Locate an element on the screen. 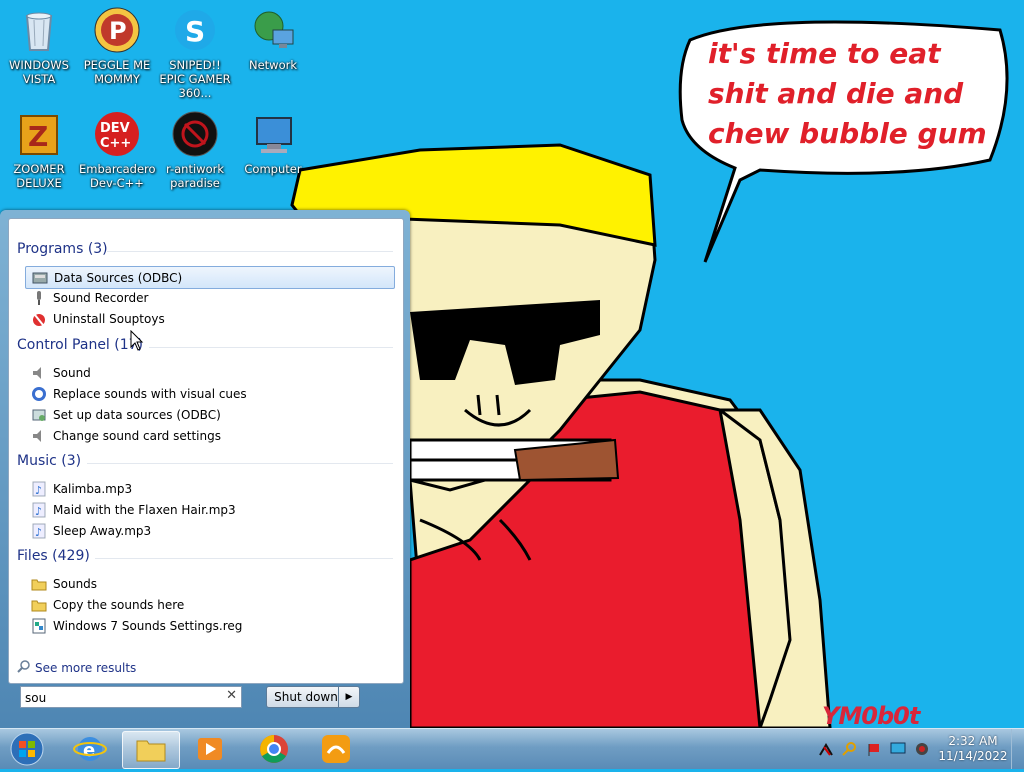 The image size is (1024, 772). odbc-icon is located at coordinates (40, 278).